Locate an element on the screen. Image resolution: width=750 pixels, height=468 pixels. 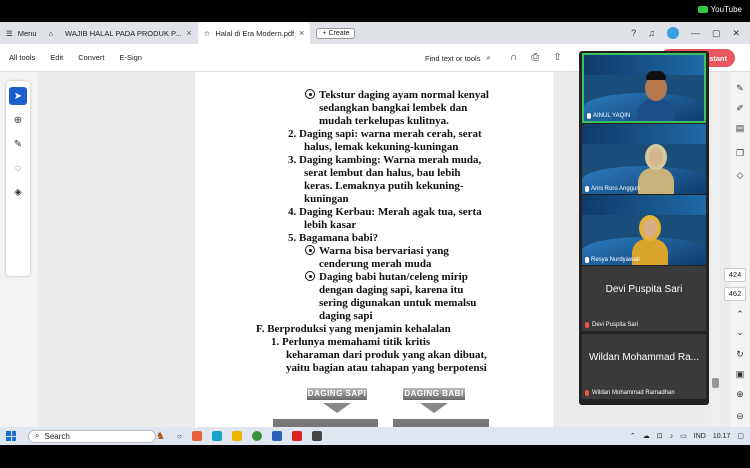
maximize-icon: ▢ is located at coordinates (716, 33).